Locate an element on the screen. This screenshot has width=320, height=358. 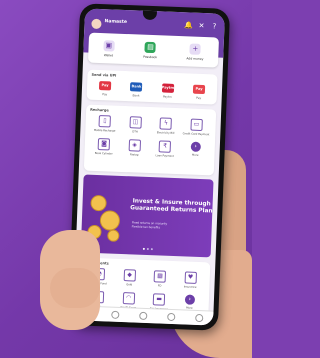
fastag-icon: ◈ is located at coordinates (134, 145).